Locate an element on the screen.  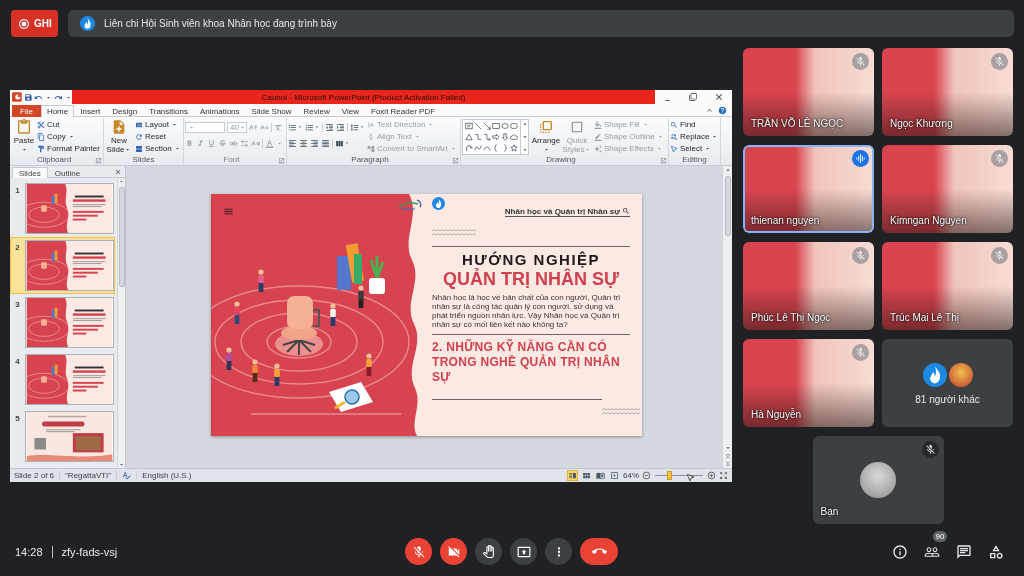
ribbon-tab: View is located at coordinates (350, 111).